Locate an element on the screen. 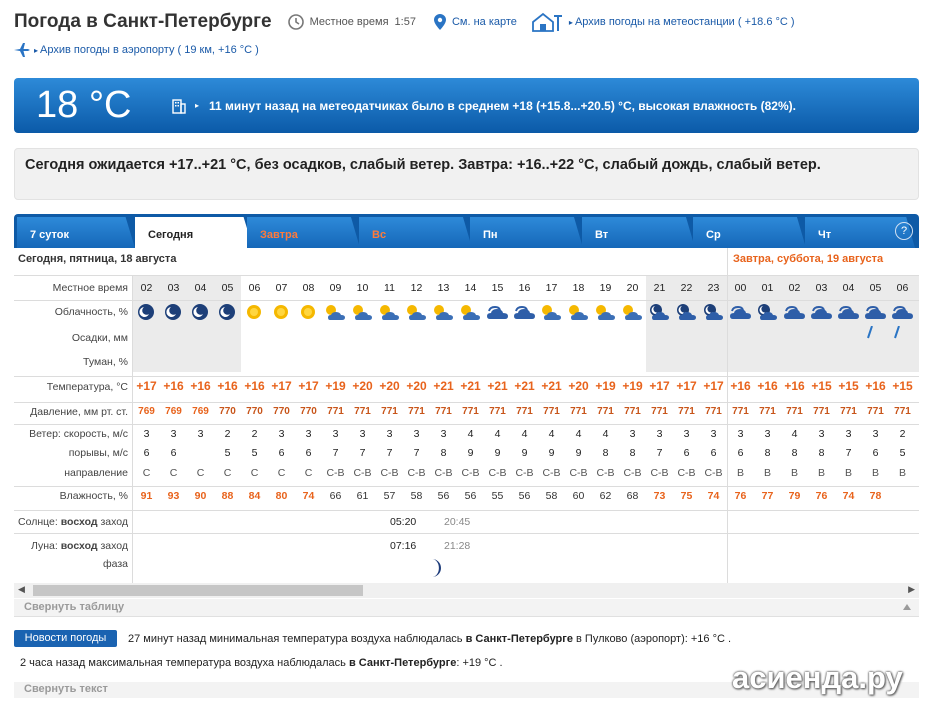  wind-speed-cell: 2 is located at coordinates (227, 434).